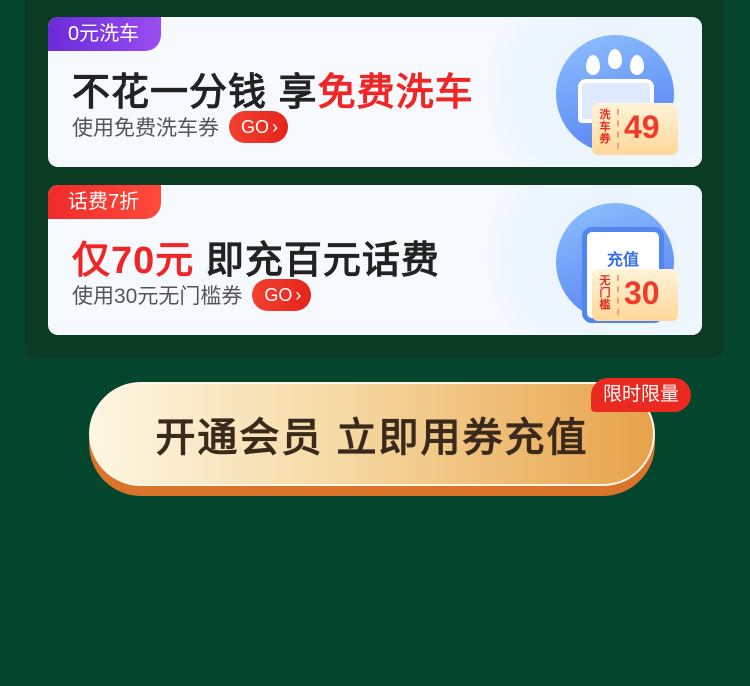 Image resolution: width=750 pixels, height=686 pixels. What do you see at coordinates (133, 261) in the screenshot?
I see `headline-highlight: 仅70元` at bounding box center [133, 261].